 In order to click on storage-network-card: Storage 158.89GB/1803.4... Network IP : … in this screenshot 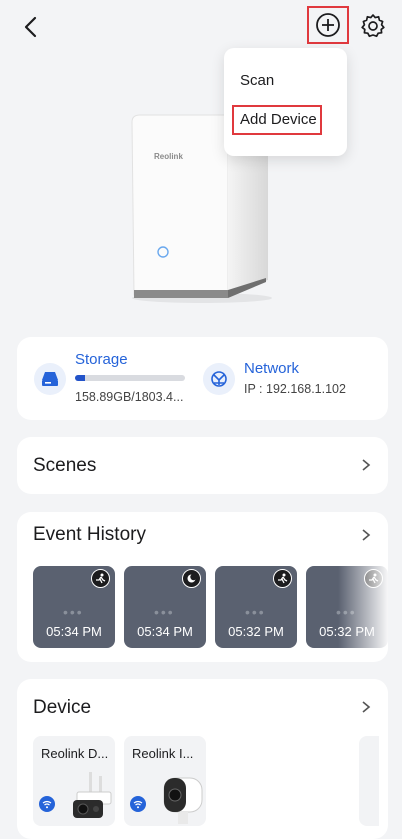, I will do `click(202, 378)`.